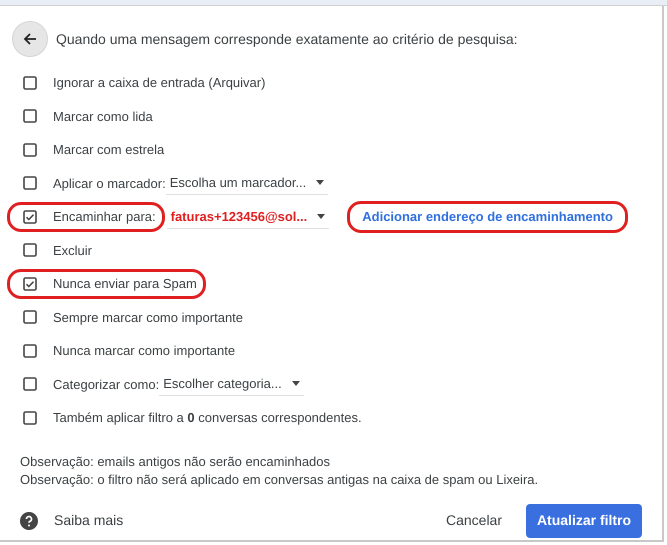  I want to click on option-label: Categorizar como:, so click(106, 385).